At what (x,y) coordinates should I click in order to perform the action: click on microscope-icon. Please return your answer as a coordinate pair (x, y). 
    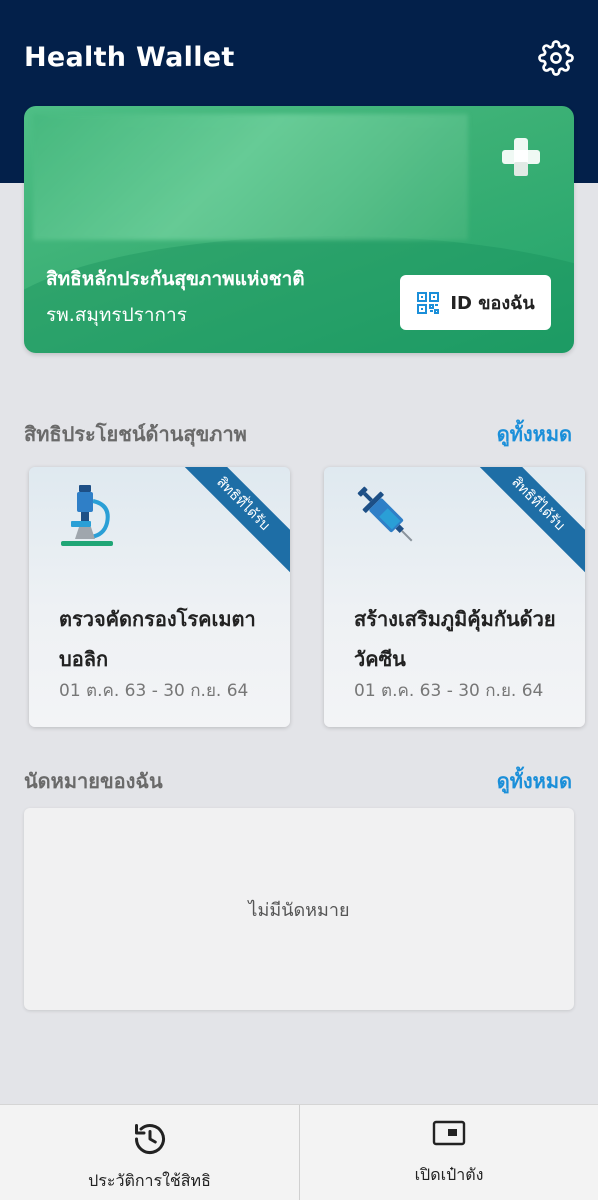
    Looking at the image, I should click on (87, 515).